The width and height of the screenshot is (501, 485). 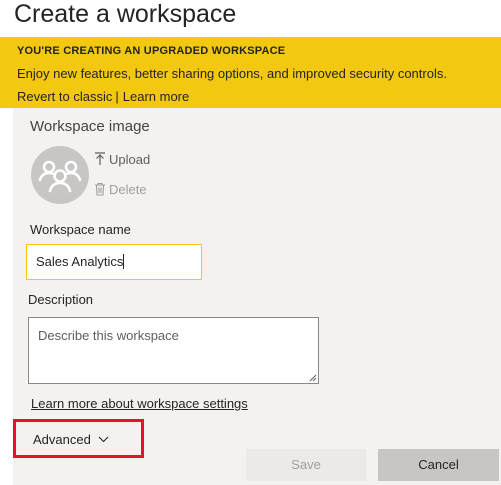 I want to click on description-label: Description, so click(x=61, y=299).